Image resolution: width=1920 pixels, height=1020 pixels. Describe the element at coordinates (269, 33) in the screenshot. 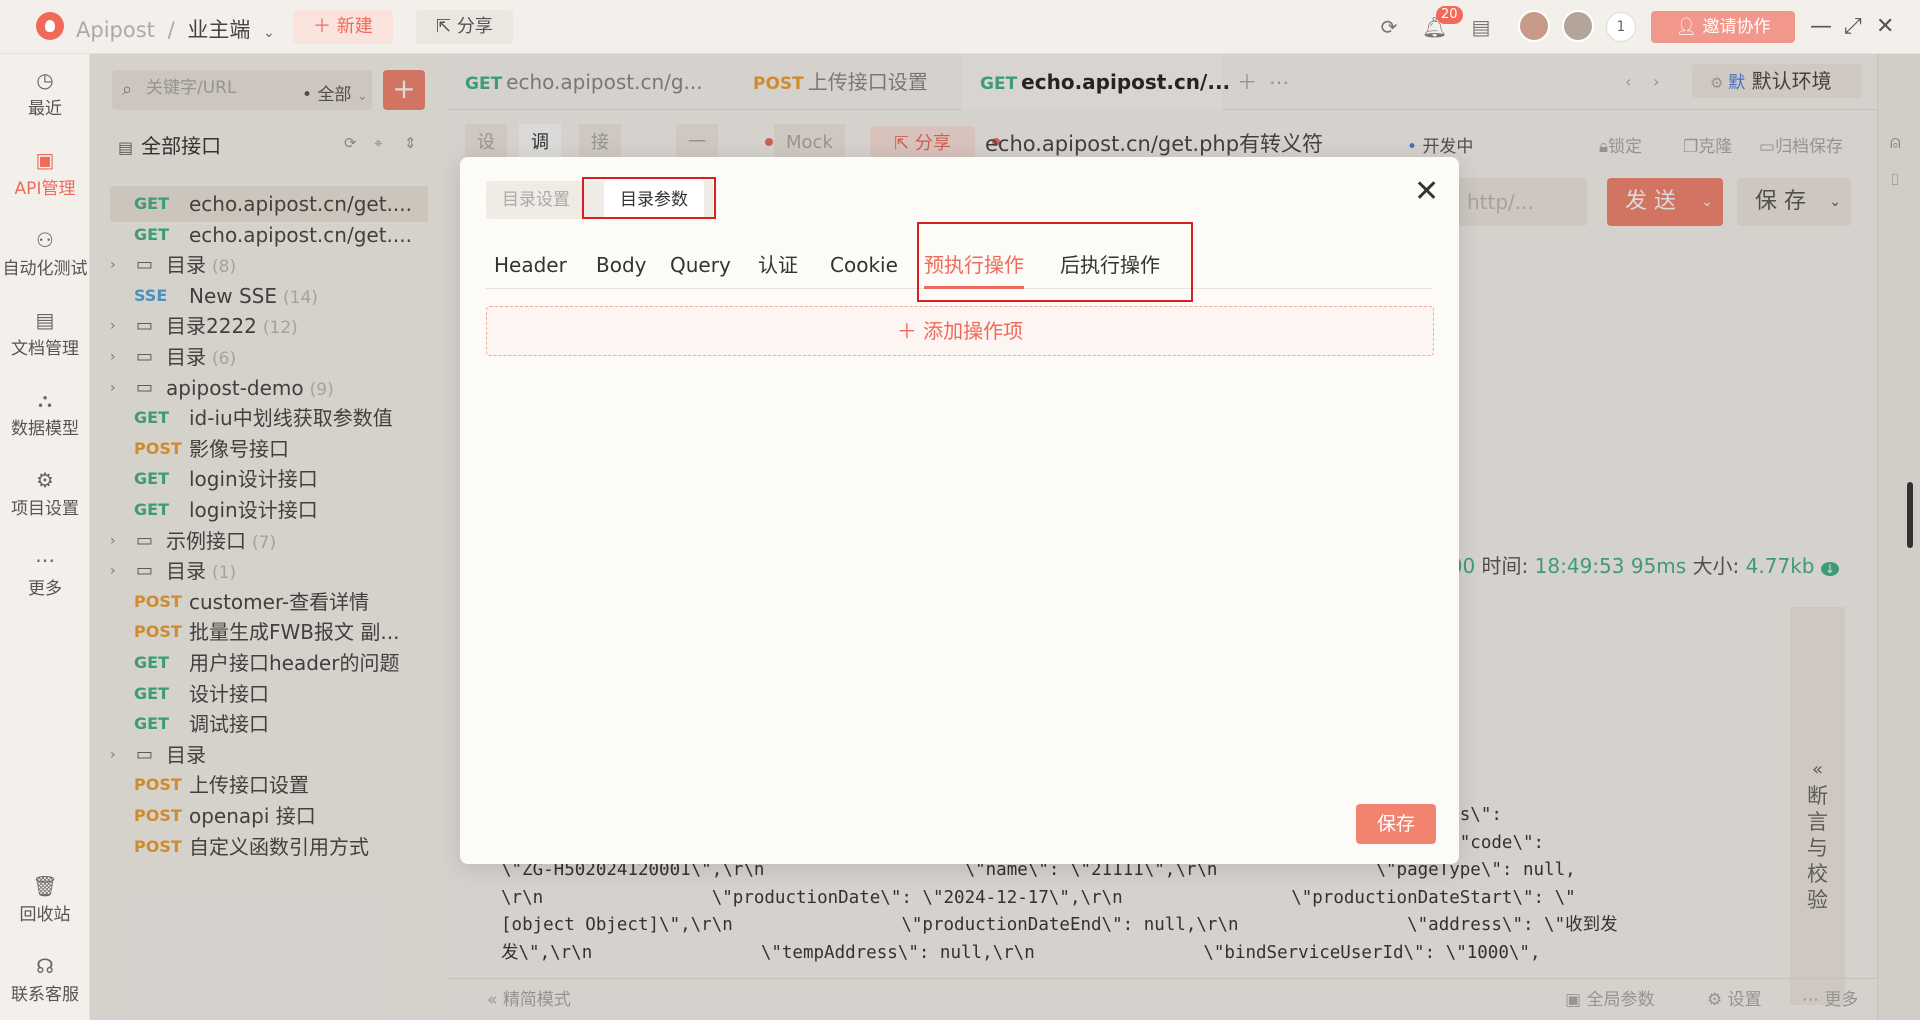

I see `chevron-down-icon: ⌄` at that location.